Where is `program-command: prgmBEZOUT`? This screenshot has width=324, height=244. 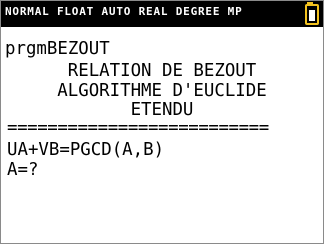
program-command: prgmBEZOUT is located at coordinates (57, 49).